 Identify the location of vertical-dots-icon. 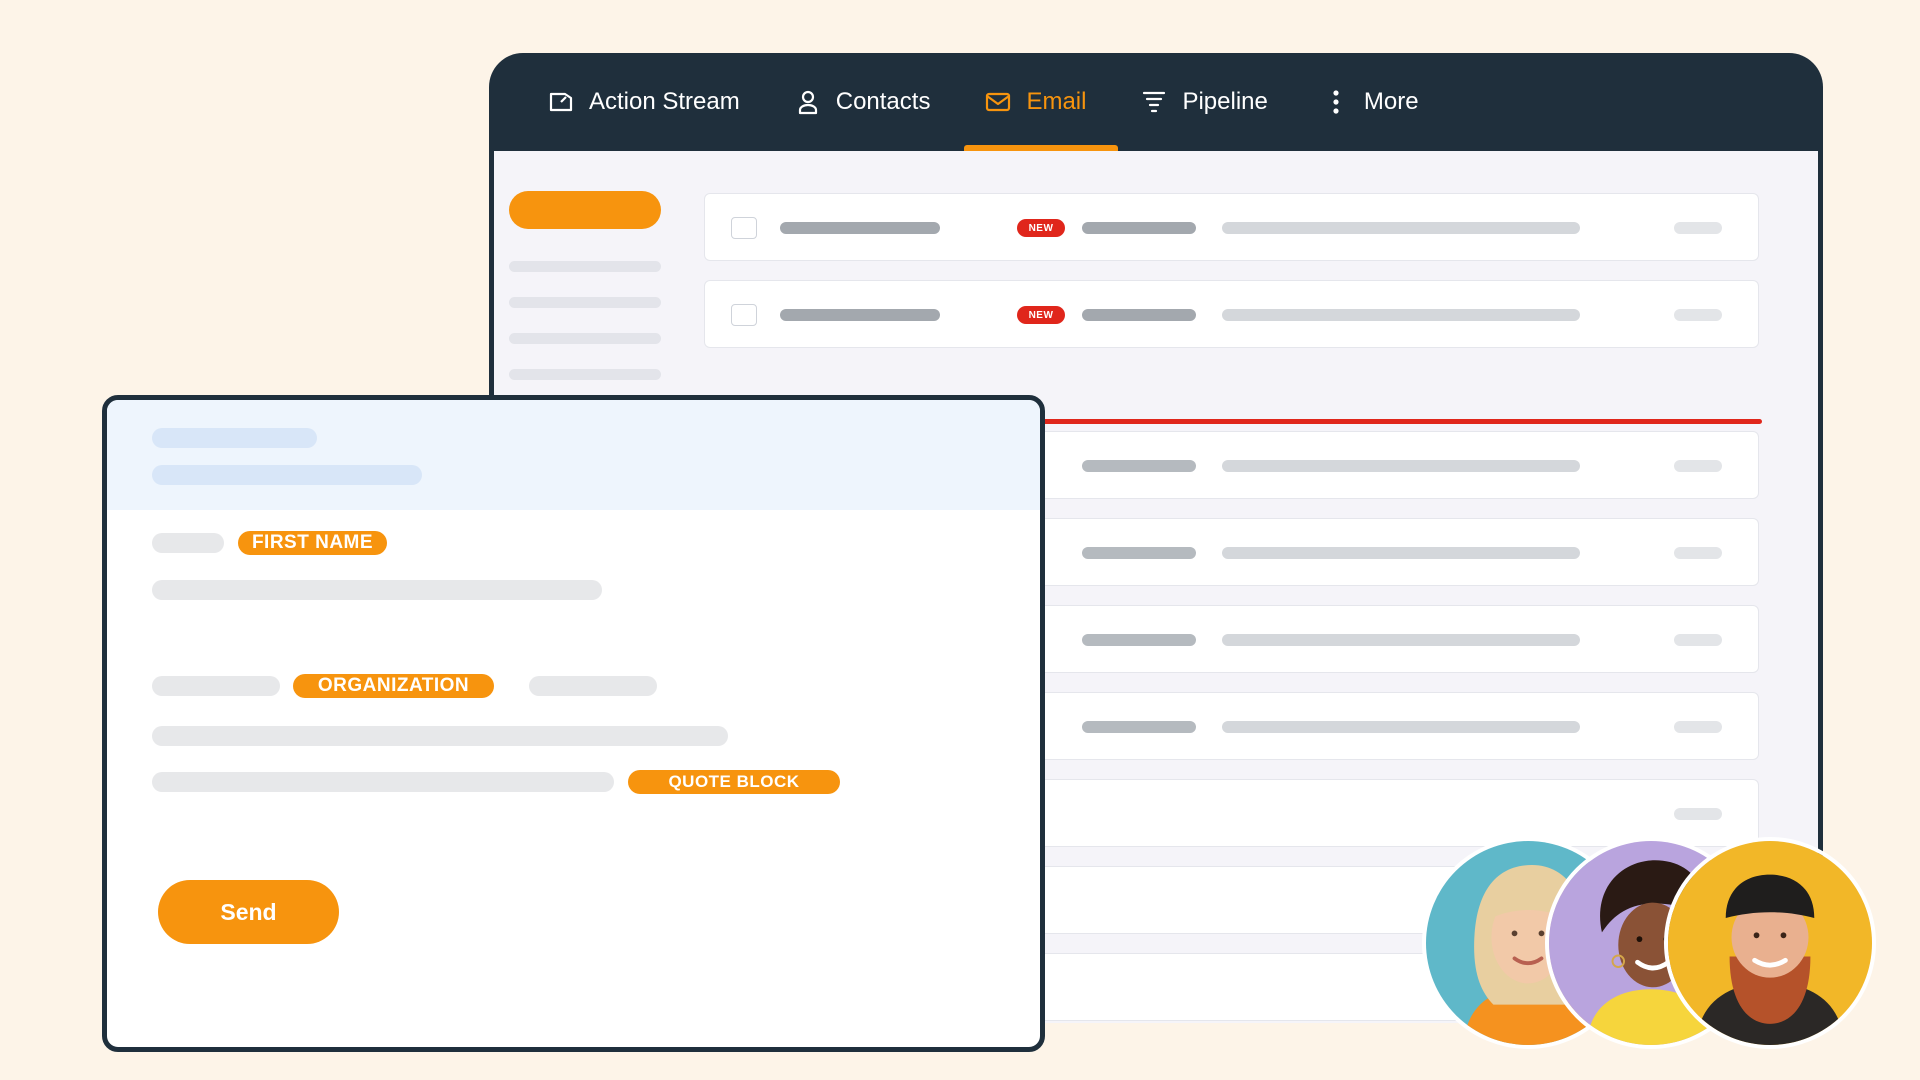
(1336, 102).